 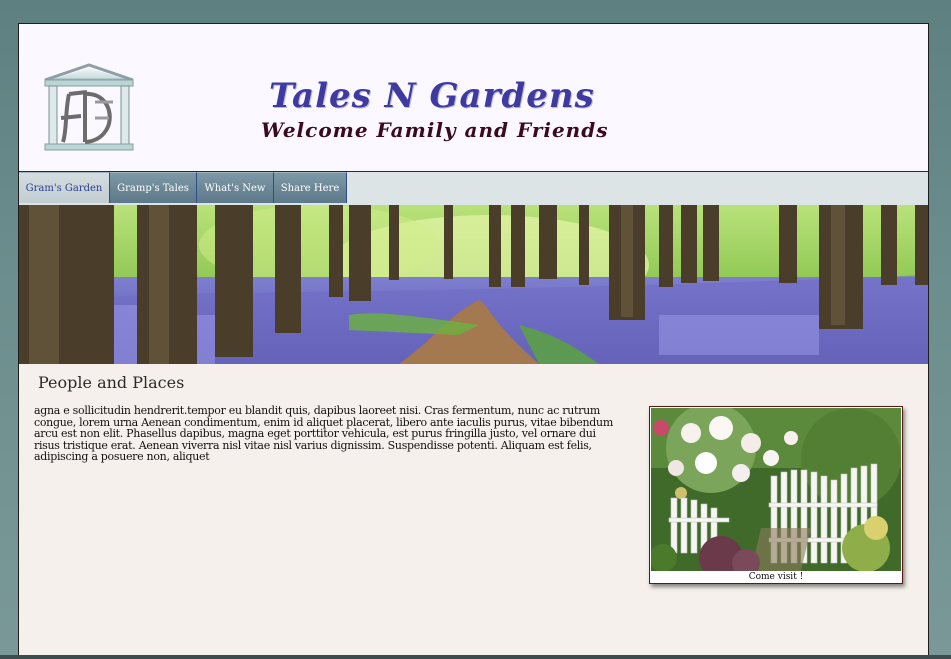 I want to click on photo-caption: Come visit !, so click(x=776, y=577).